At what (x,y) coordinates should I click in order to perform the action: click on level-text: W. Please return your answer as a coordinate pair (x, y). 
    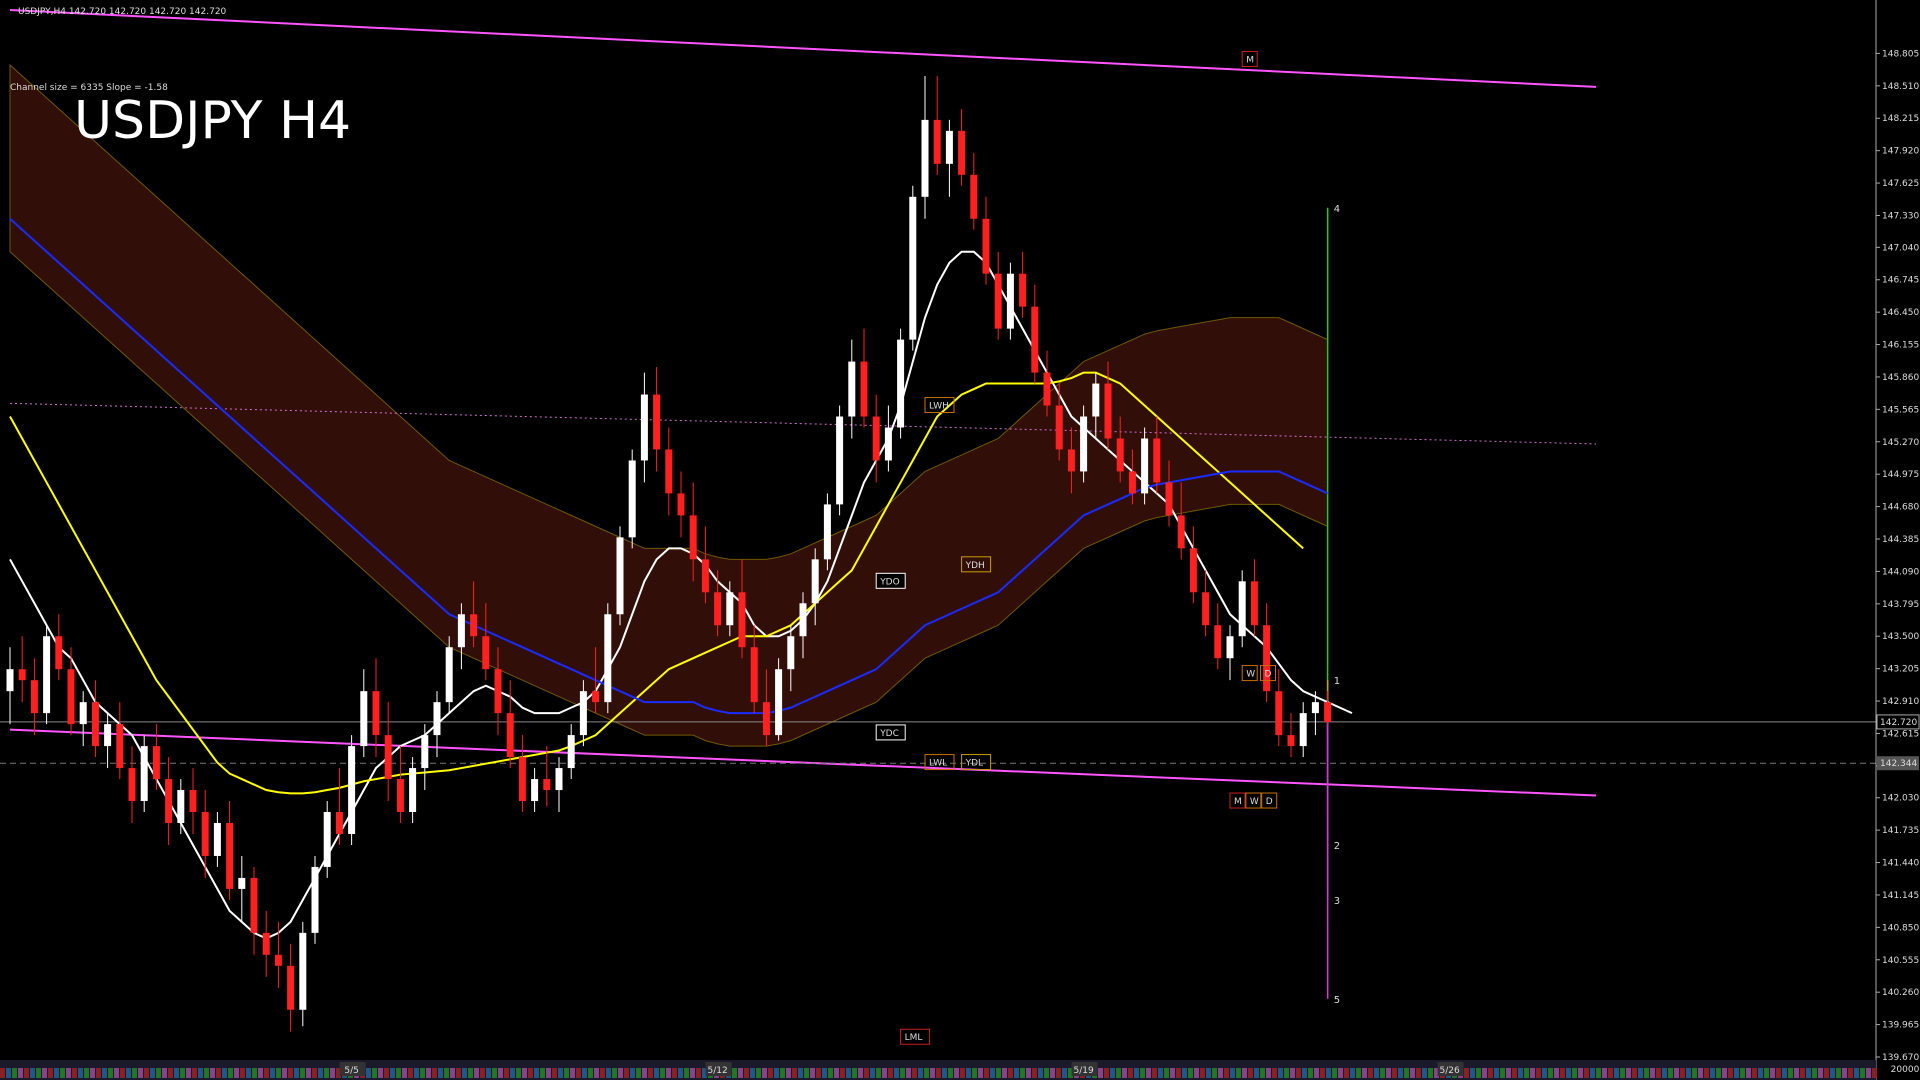
    Looking at the image, I should click on (1250, 675).